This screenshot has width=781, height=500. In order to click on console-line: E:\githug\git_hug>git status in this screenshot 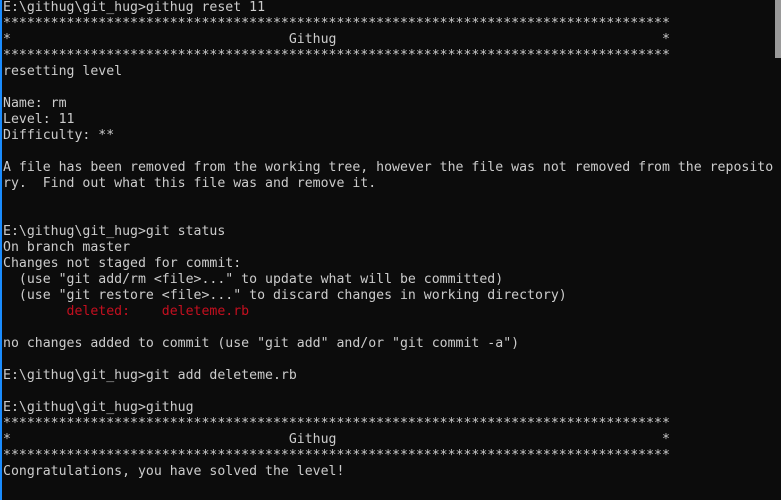, I will do `click(388, 232)`.